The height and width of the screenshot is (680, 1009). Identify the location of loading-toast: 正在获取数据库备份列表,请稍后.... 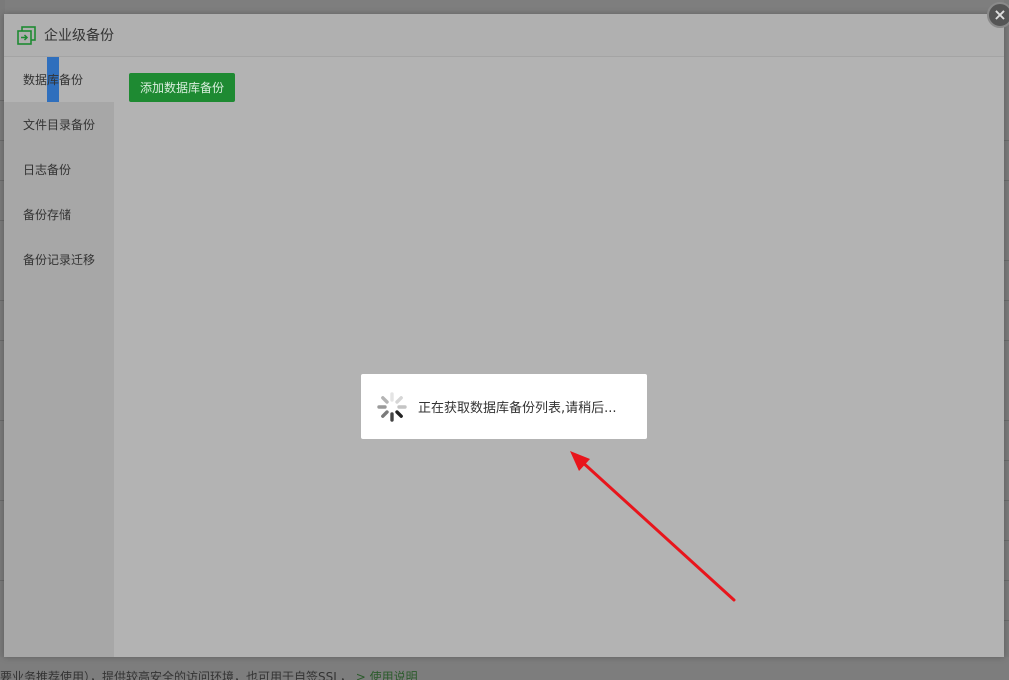
(504, 406).